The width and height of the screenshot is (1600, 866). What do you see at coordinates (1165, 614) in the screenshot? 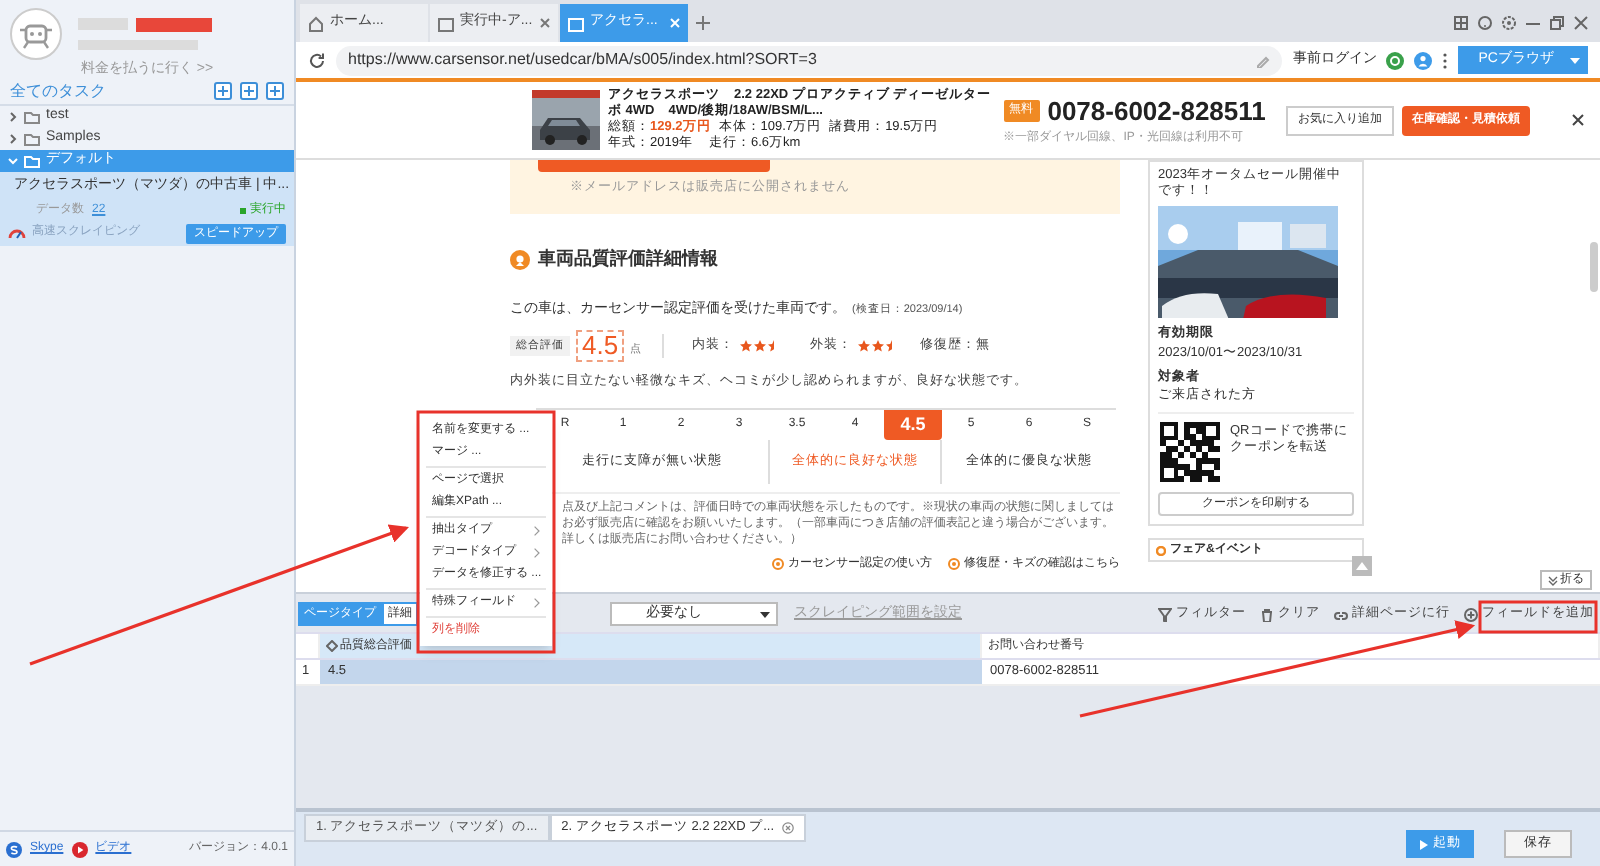
I see `filter-icon` at bounding box center [1165, 614].